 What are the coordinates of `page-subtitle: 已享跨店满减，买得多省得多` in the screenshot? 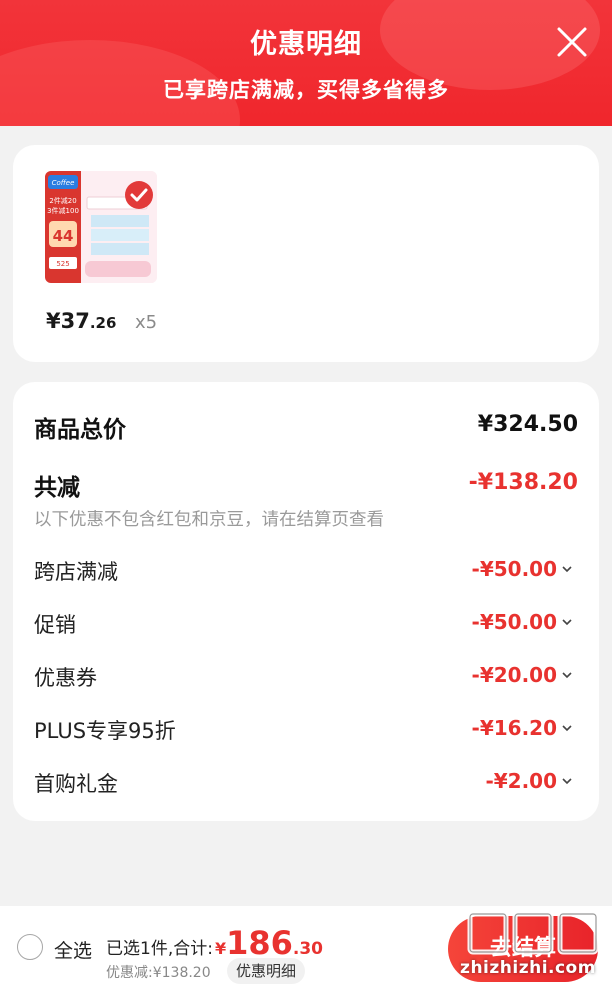 It's located at (306, 90).